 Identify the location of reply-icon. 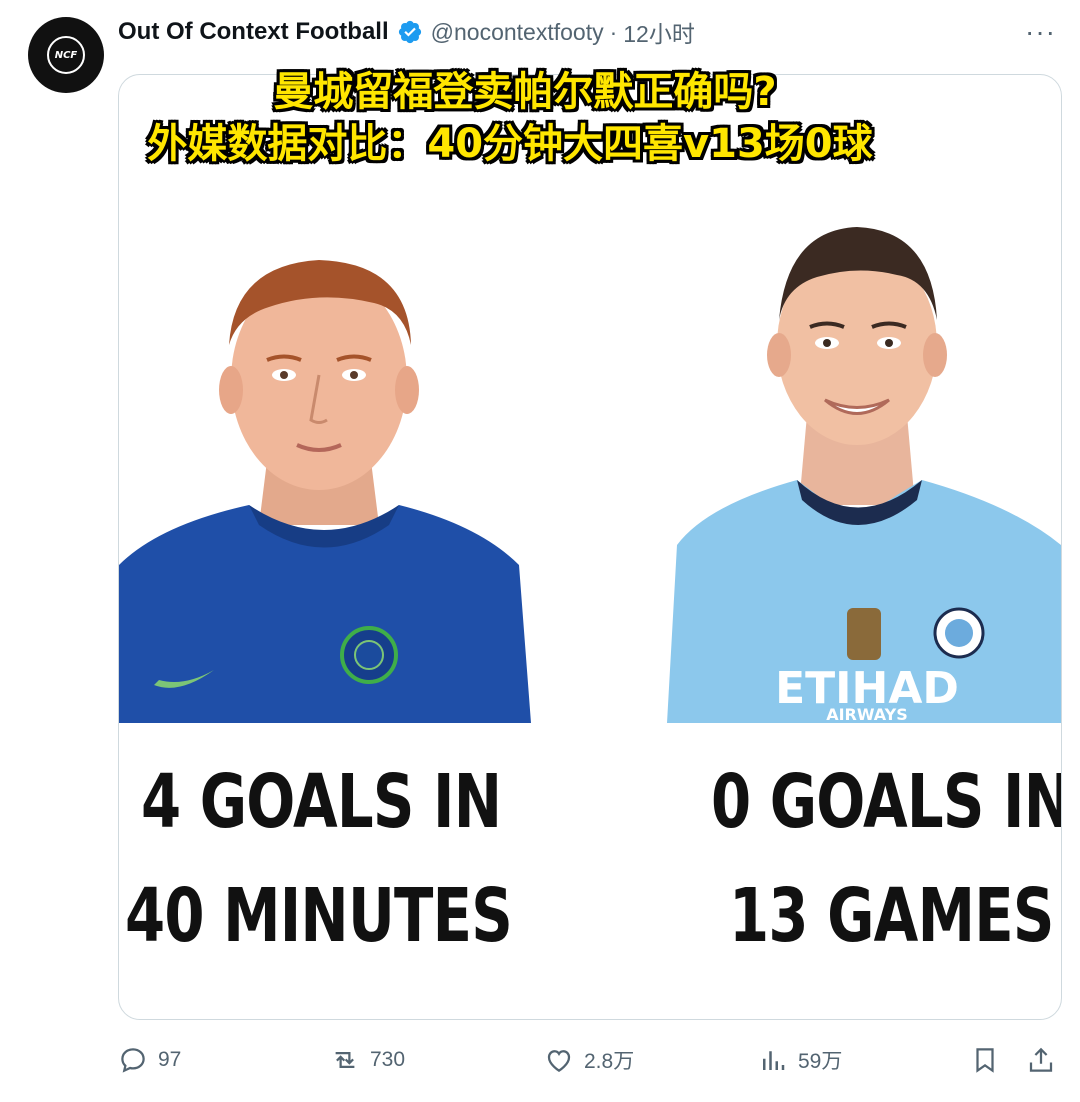
(133, 1060).